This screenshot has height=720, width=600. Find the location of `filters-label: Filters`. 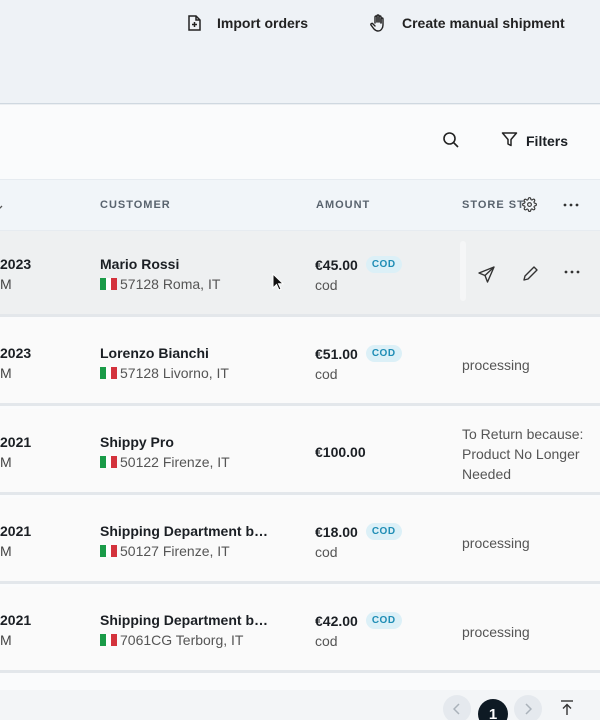

filters-label: Filters is located at coordinates (547, 141).